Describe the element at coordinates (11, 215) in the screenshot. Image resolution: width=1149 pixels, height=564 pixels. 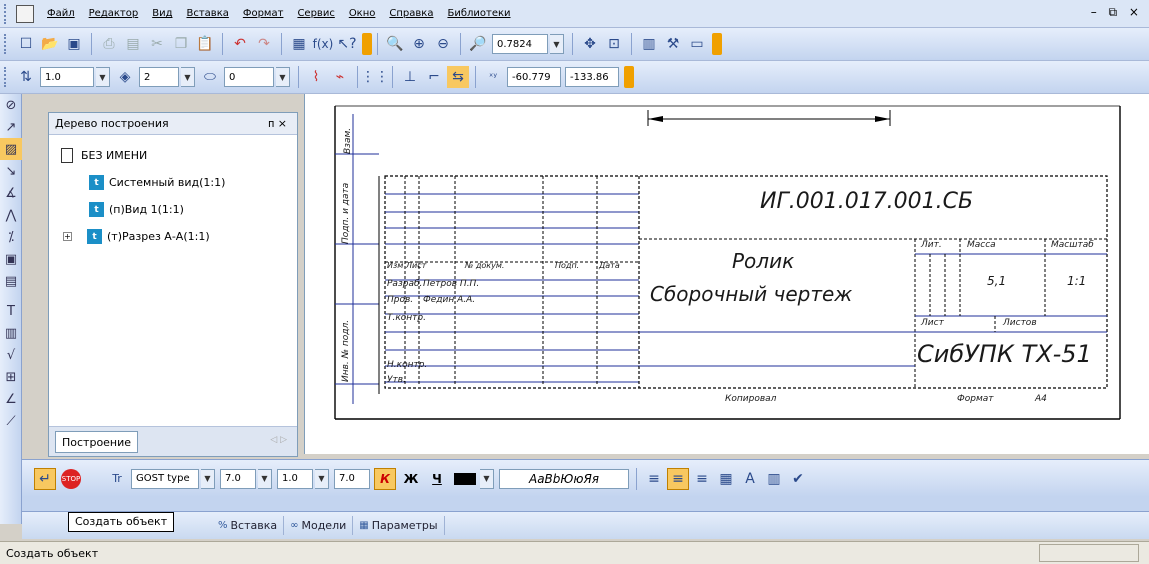
I see `measure-icon: ⋀` at that location.